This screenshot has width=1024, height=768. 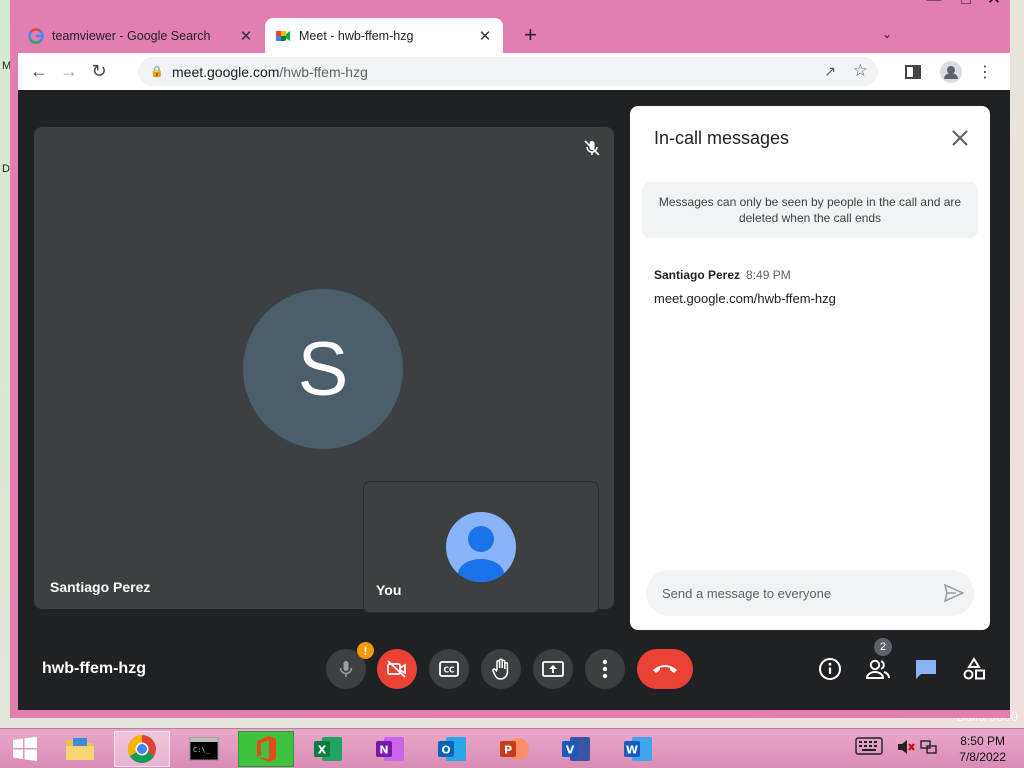 I want to click on message-sender: Santiago Perez, so click(x=697, y=275).